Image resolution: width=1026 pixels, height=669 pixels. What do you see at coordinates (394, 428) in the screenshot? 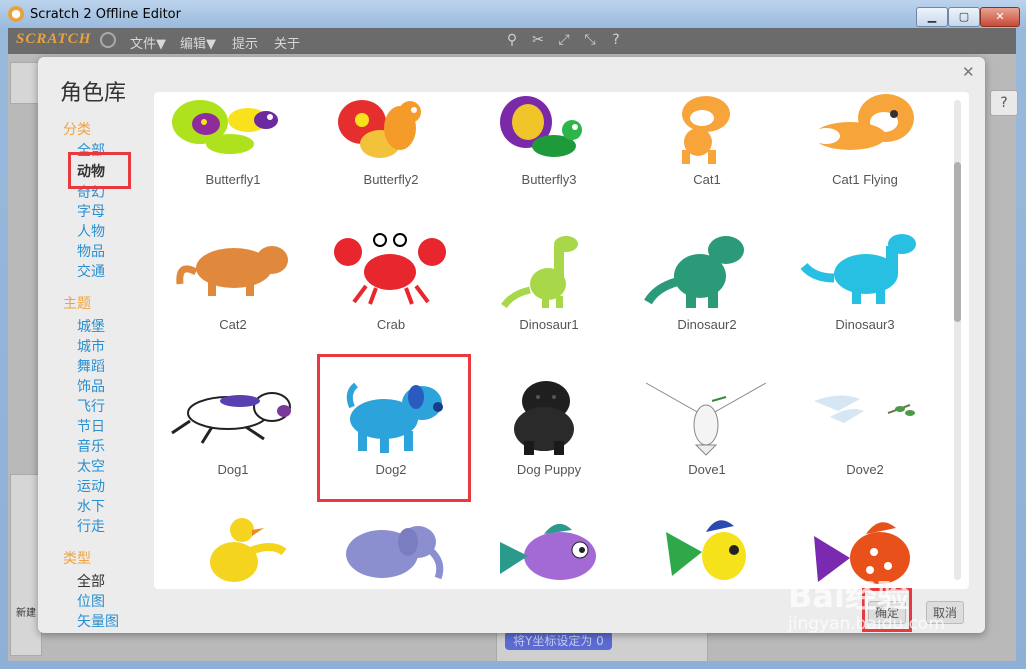
I see `highlight-dog2-tile` at bounding box center [394, 428].